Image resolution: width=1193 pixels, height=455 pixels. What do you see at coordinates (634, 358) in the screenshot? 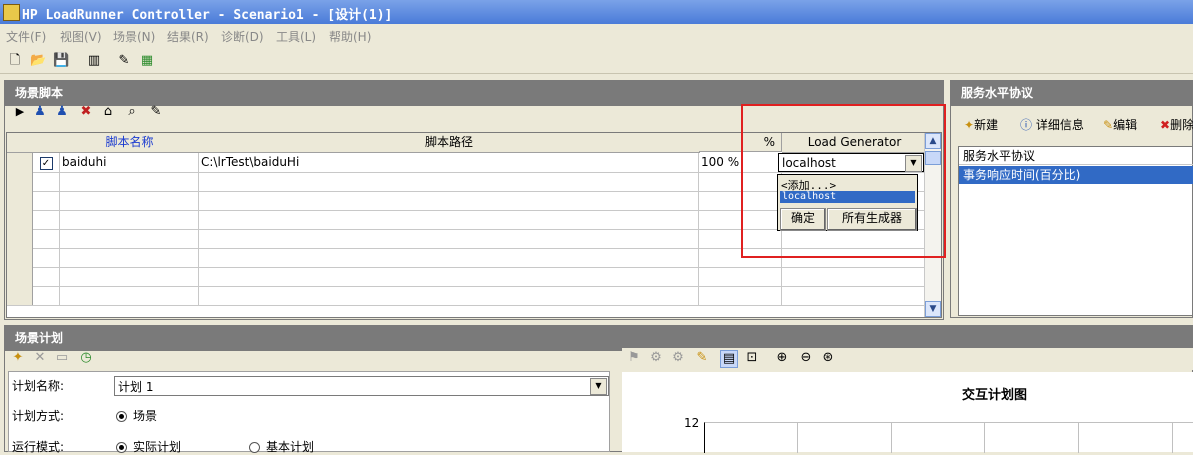
I see `chart-tool-icon: ⚑` at bounding box center [634, 358].